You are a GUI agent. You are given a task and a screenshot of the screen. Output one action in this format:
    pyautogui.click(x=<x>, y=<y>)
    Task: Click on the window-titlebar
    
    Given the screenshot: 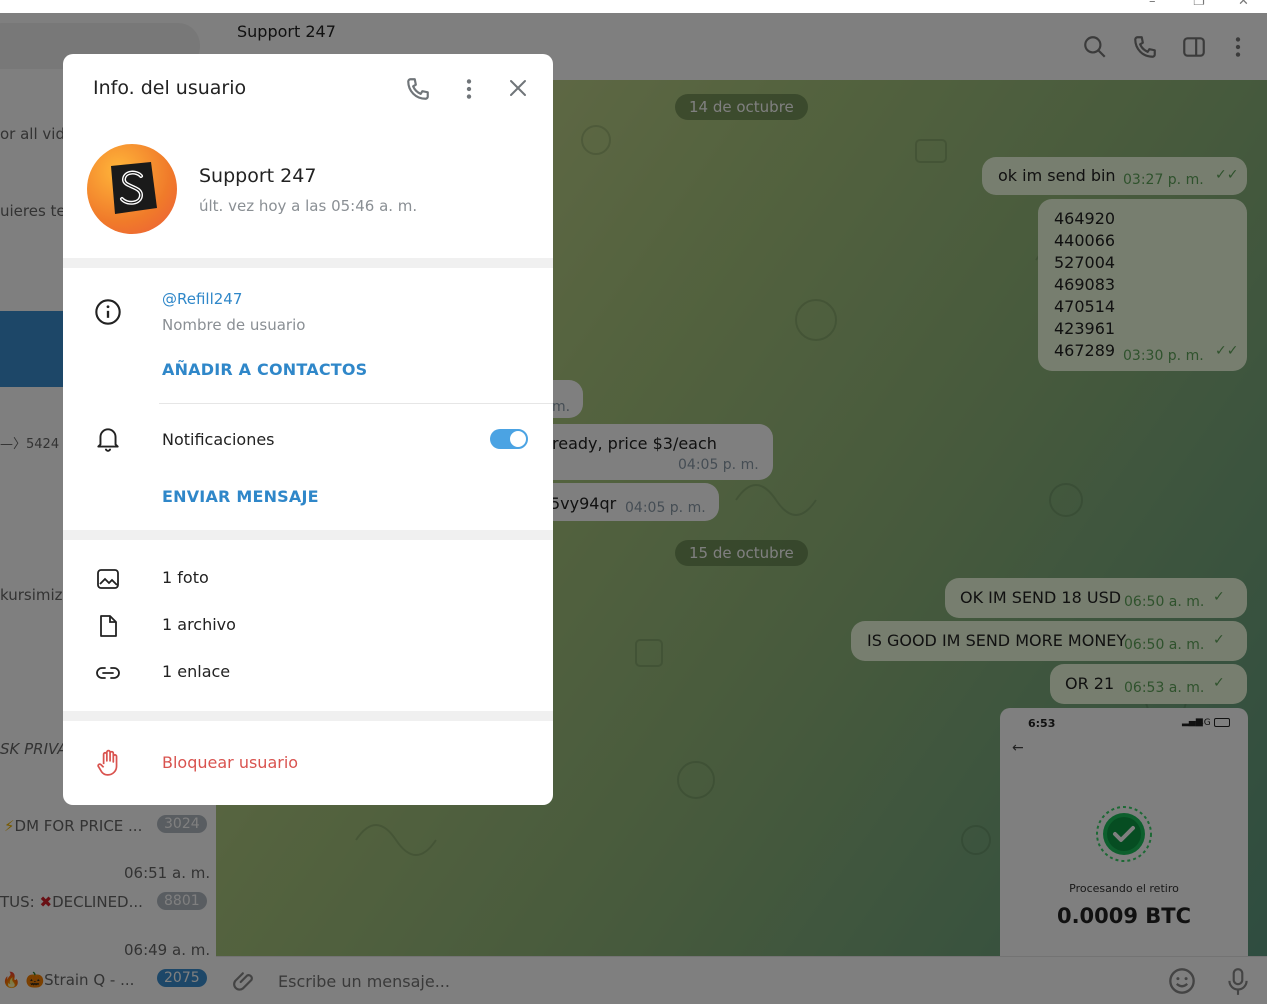 What is the action you would take?
    pyautogui.click(x=633, y=7)
    